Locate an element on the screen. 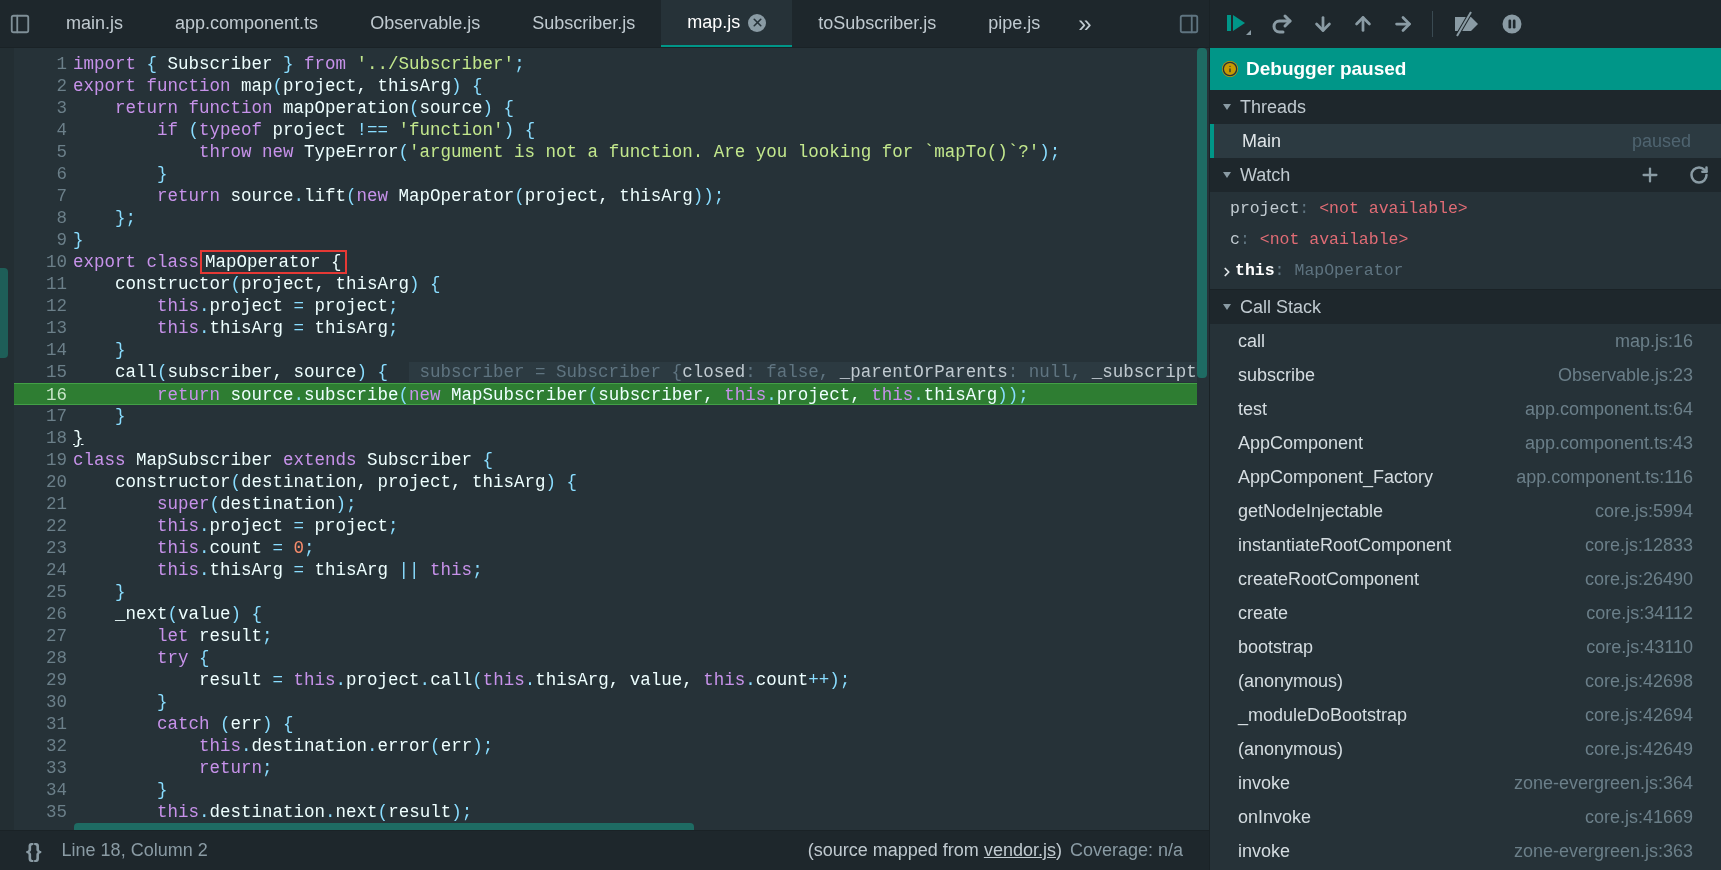  frame-location: core.js:34112 is located at coordinates (1639, 613).